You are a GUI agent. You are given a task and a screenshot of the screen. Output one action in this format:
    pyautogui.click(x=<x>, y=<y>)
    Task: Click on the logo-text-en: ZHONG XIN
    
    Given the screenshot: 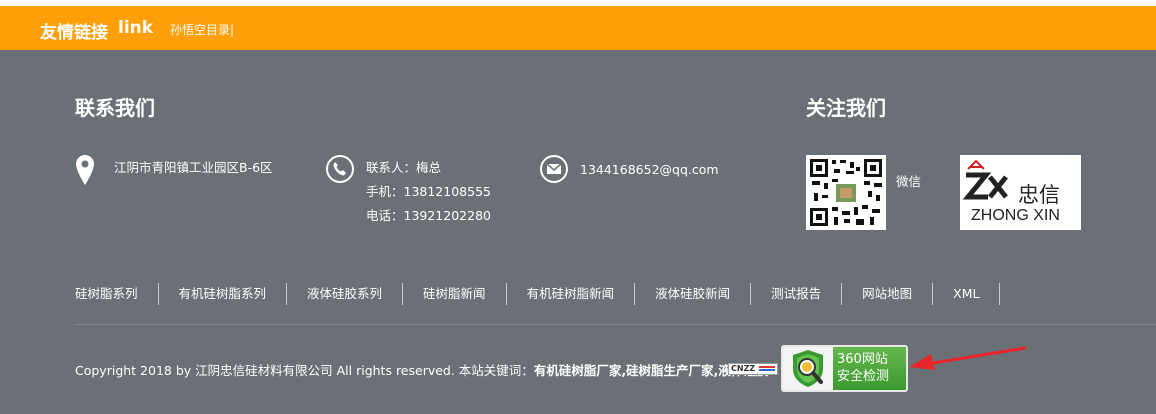 What is the action you would take?
    pyautogui.click(x=1015, y=215)
    